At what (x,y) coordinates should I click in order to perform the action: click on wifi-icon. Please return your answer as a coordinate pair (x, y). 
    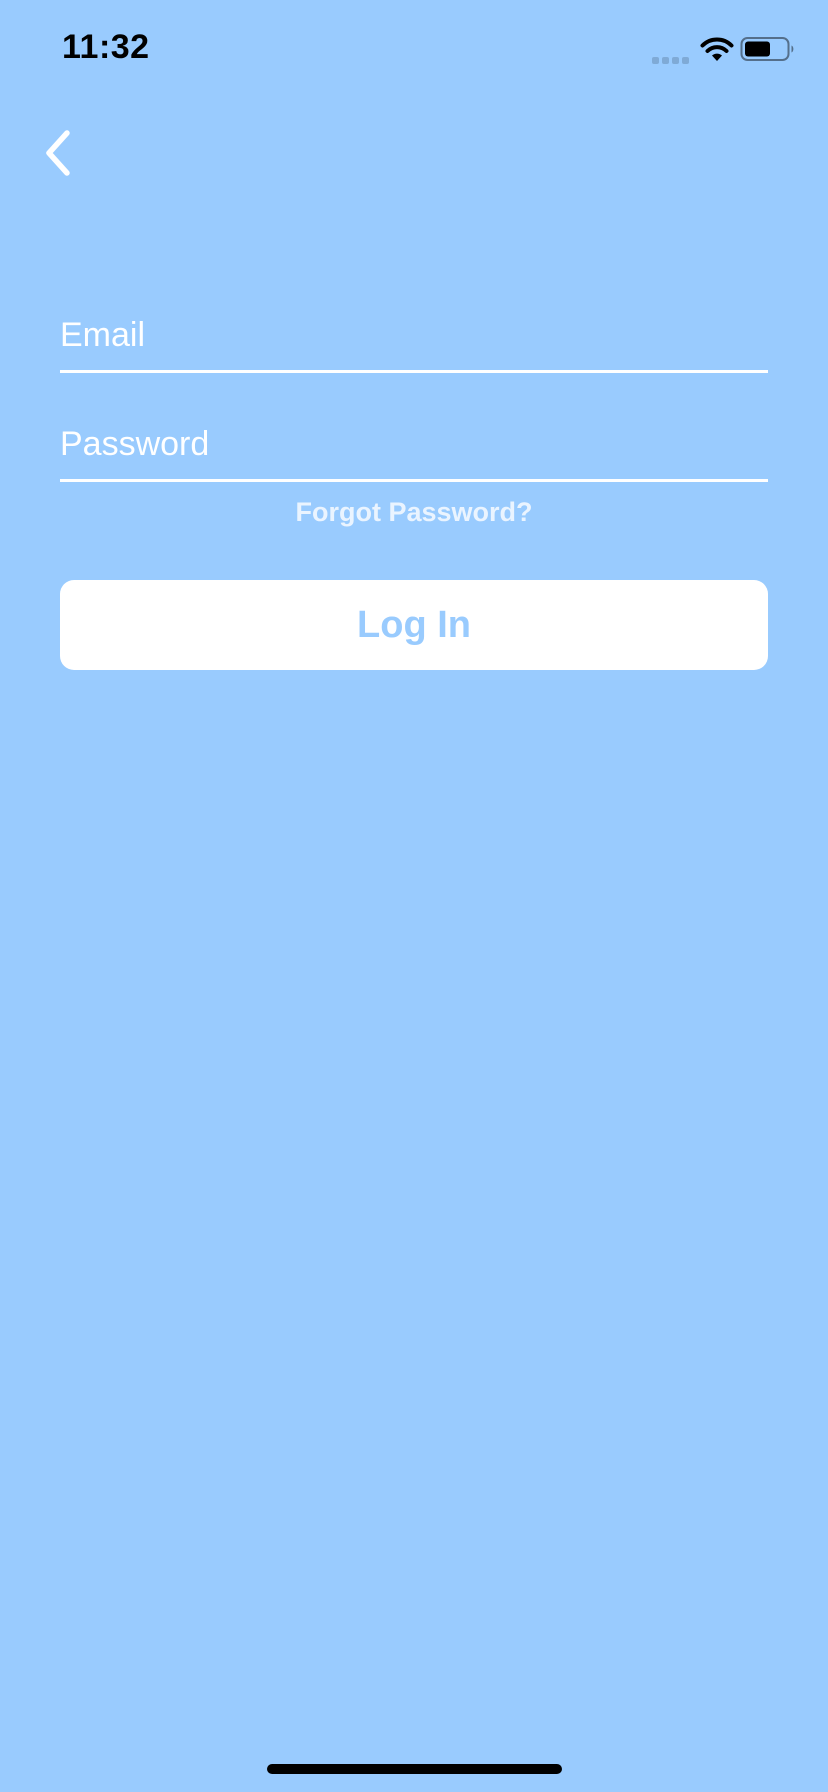
    Looking at the image, I should click on (717, 49).